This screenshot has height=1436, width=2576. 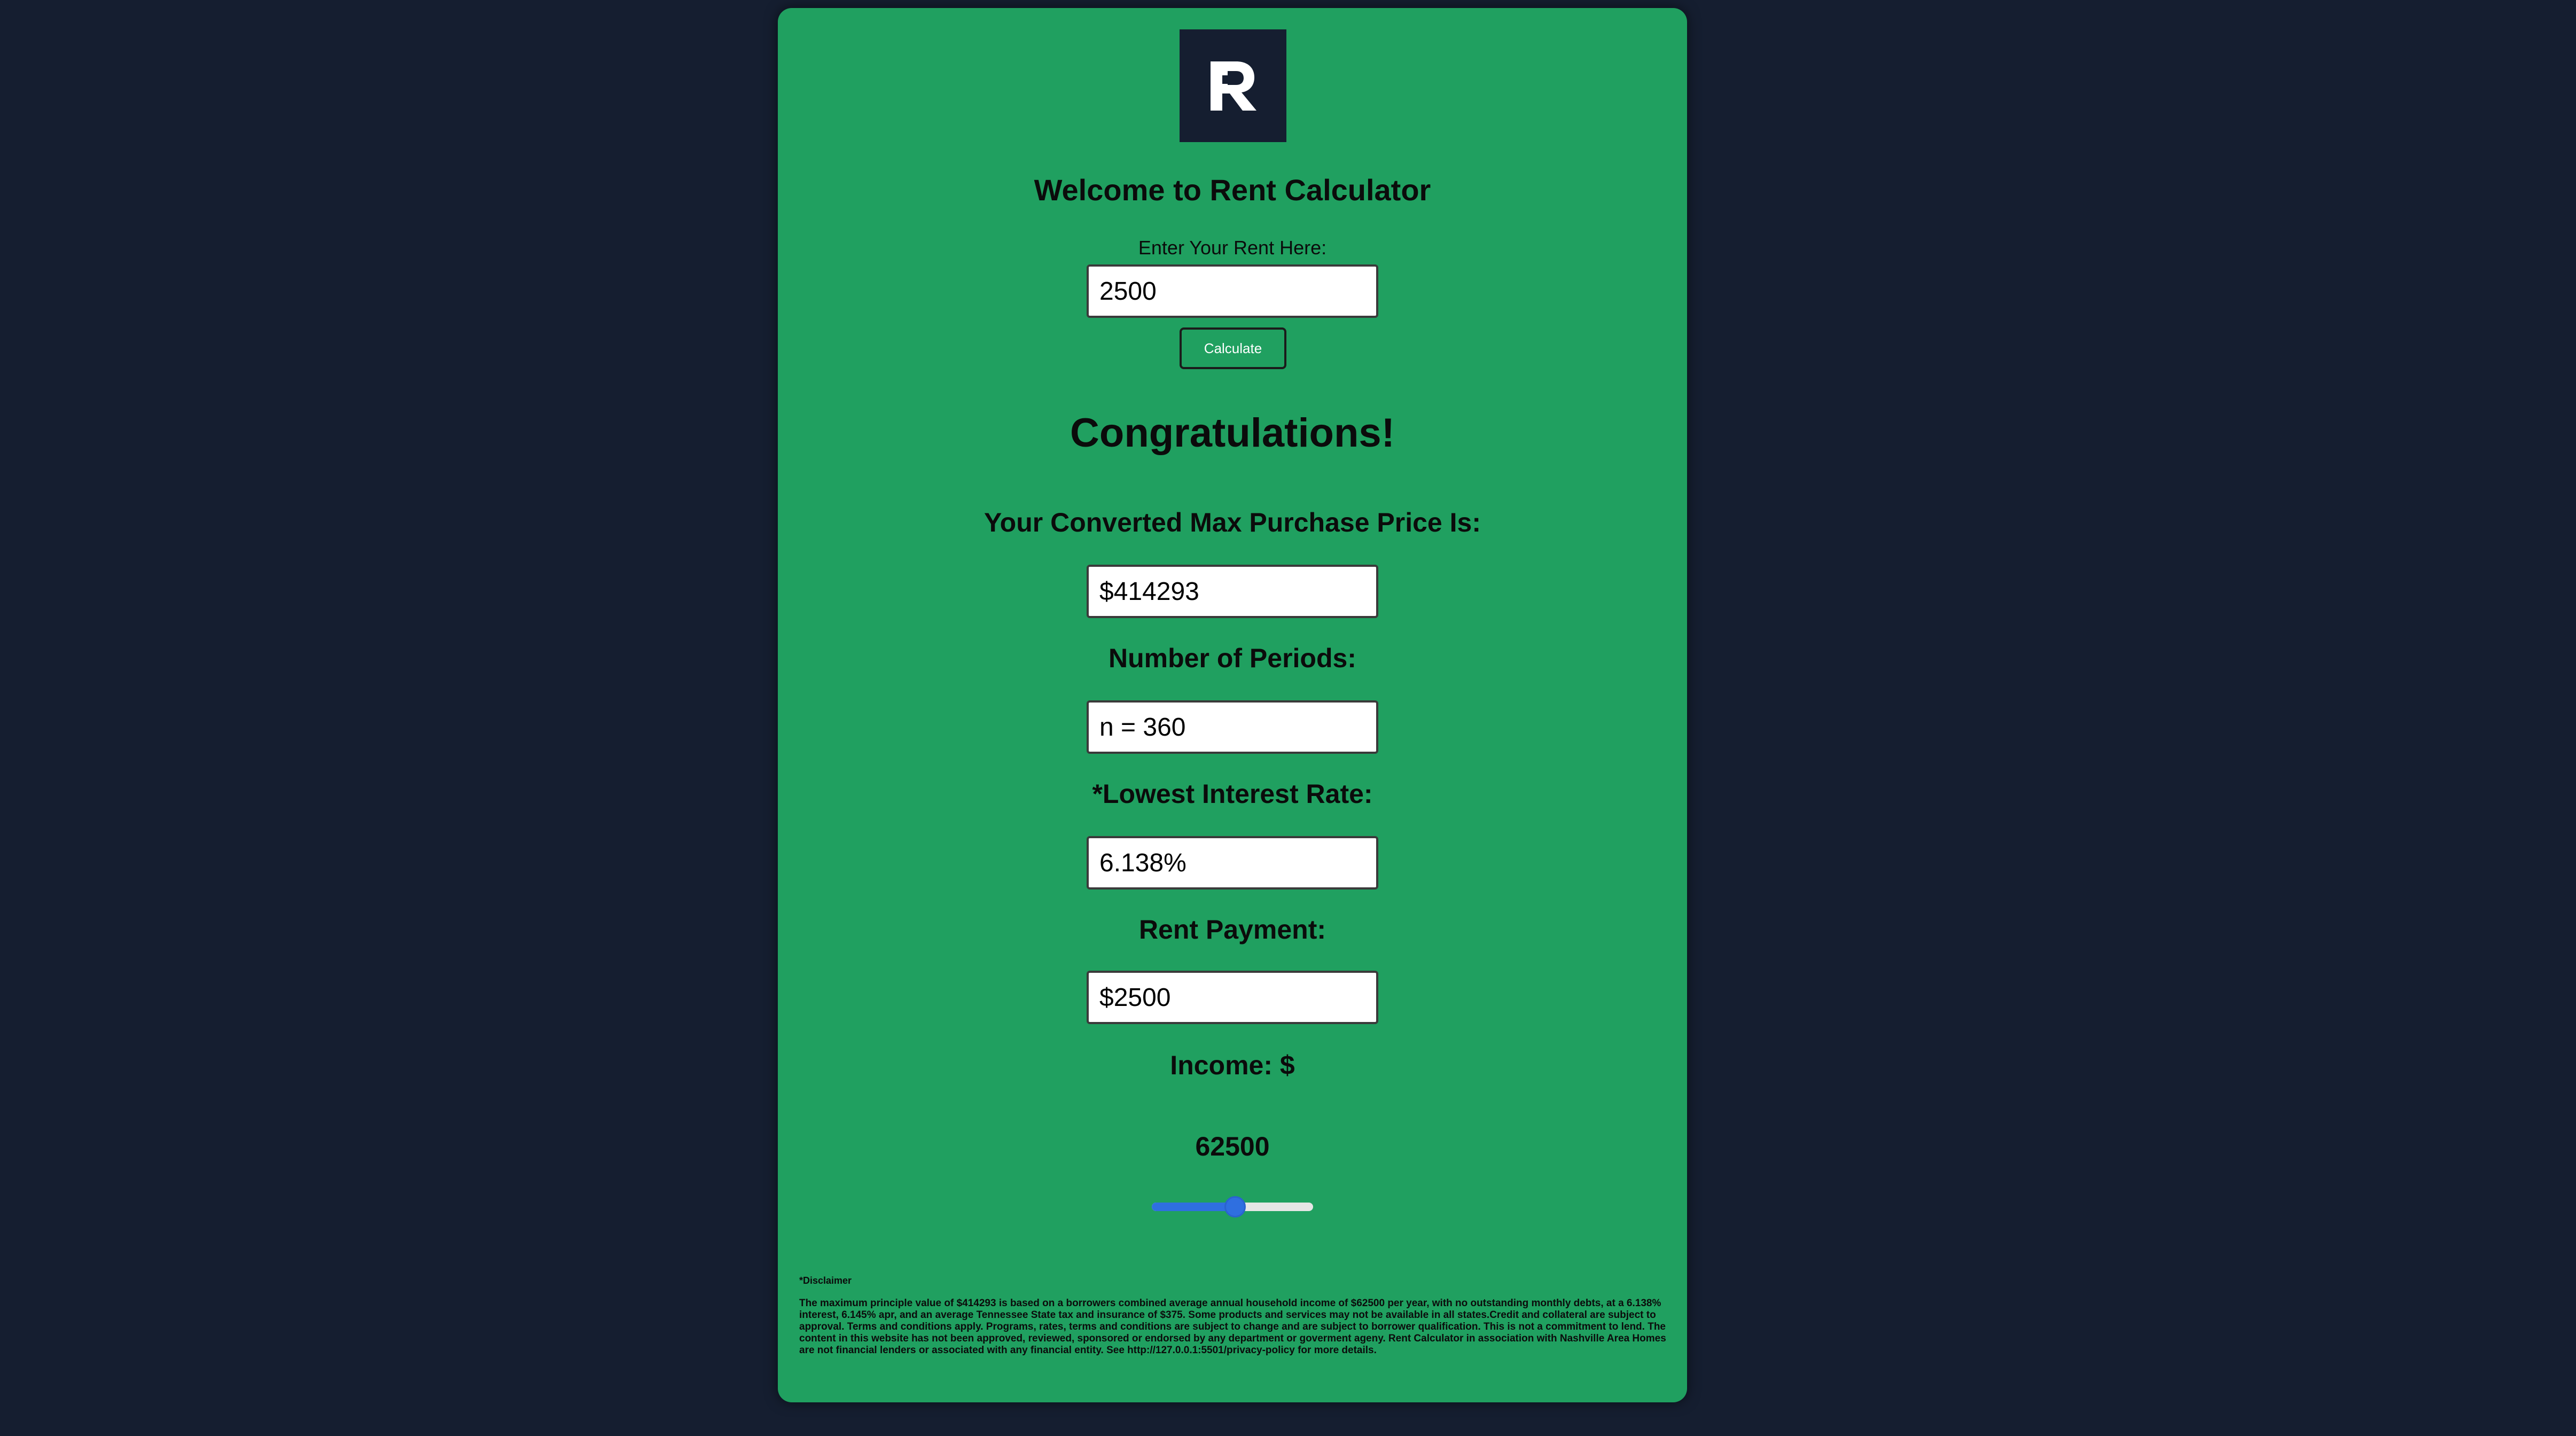 What do you see at coordinates (1232, 658) in the screenshot?
I see `periods-label: Number of Periods:` at bounding box center [1232, 658].